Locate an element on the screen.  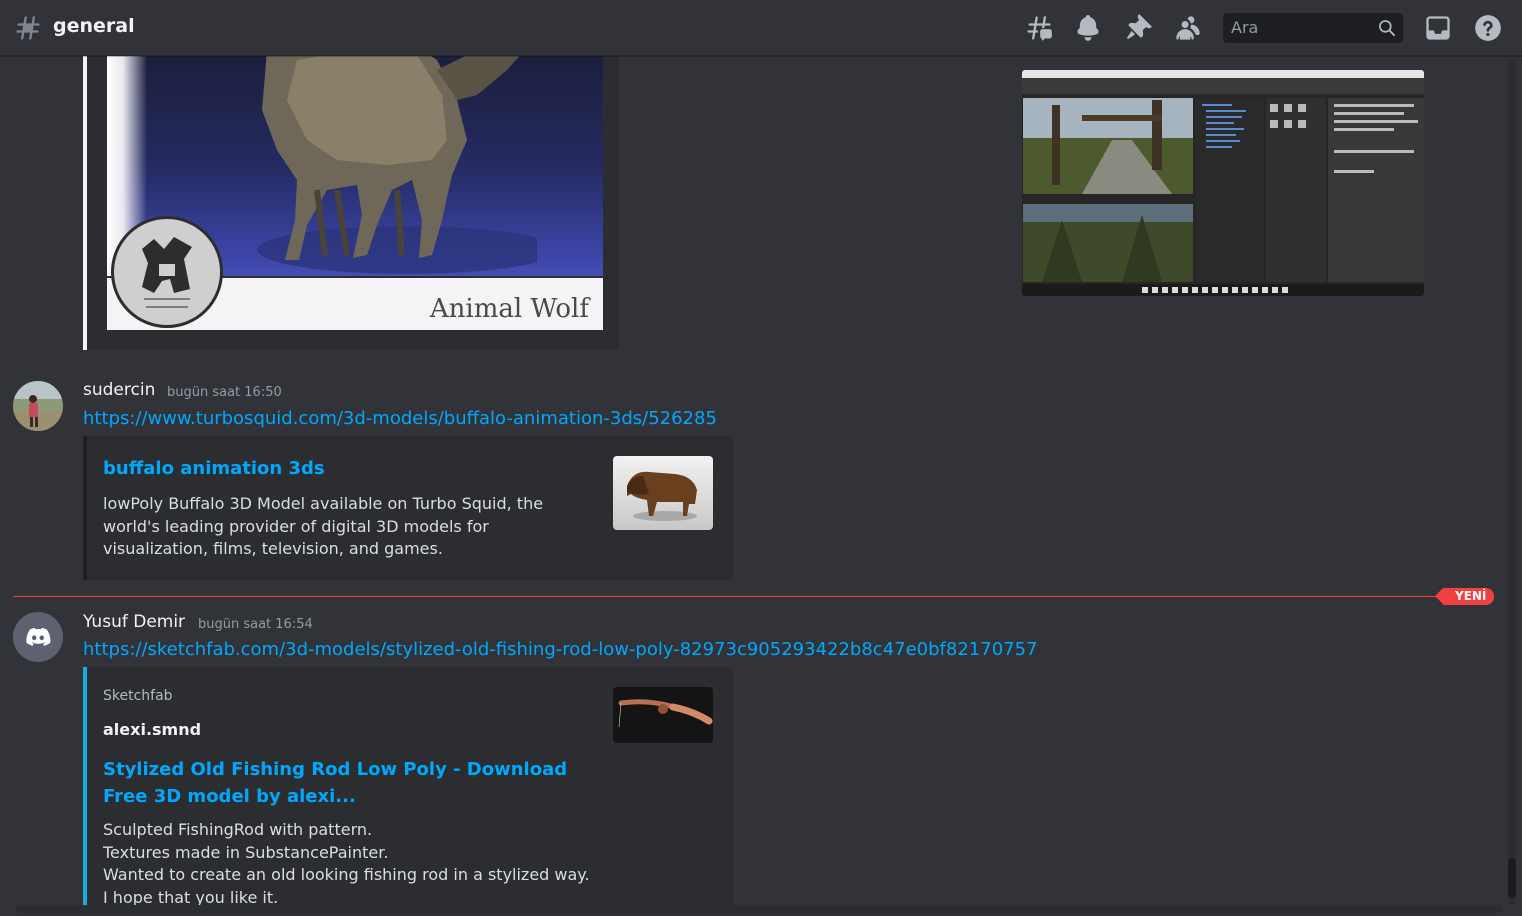
unity-editor-preview is located at coordinates (1223, 183).